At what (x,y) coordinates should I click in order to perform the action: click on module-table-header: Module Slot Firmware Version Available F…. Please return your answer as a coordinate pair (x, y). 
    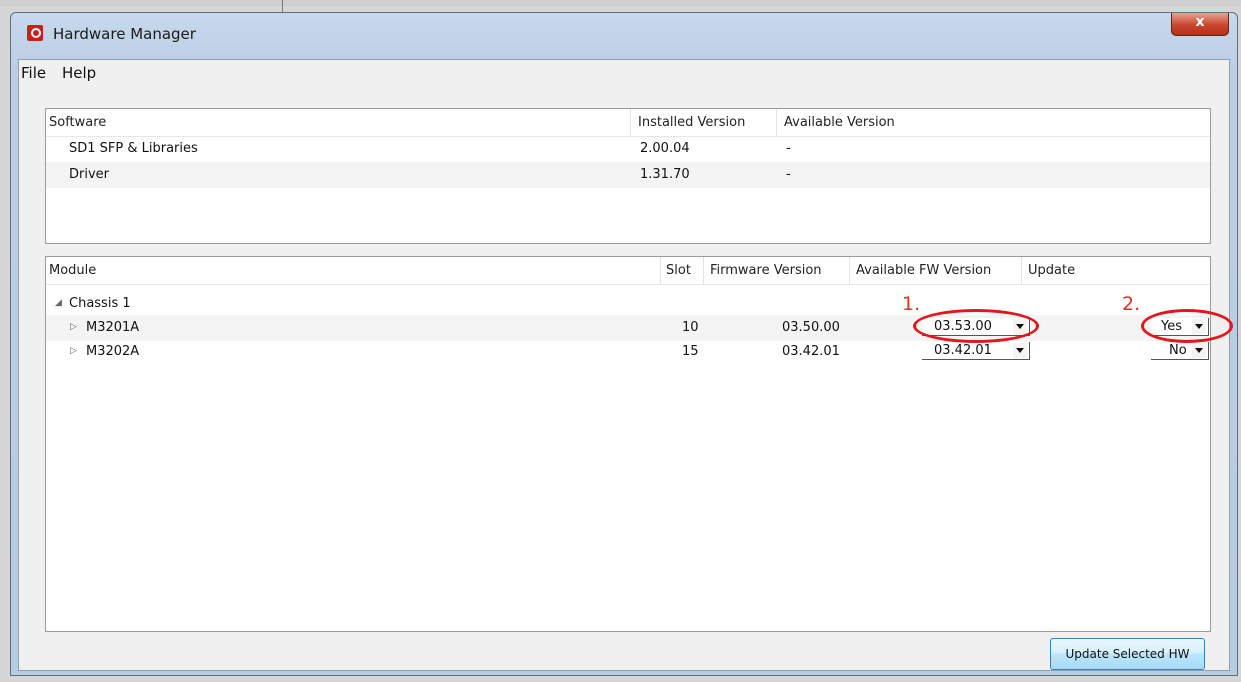
    Looking at the image, I should click on (628, 271).